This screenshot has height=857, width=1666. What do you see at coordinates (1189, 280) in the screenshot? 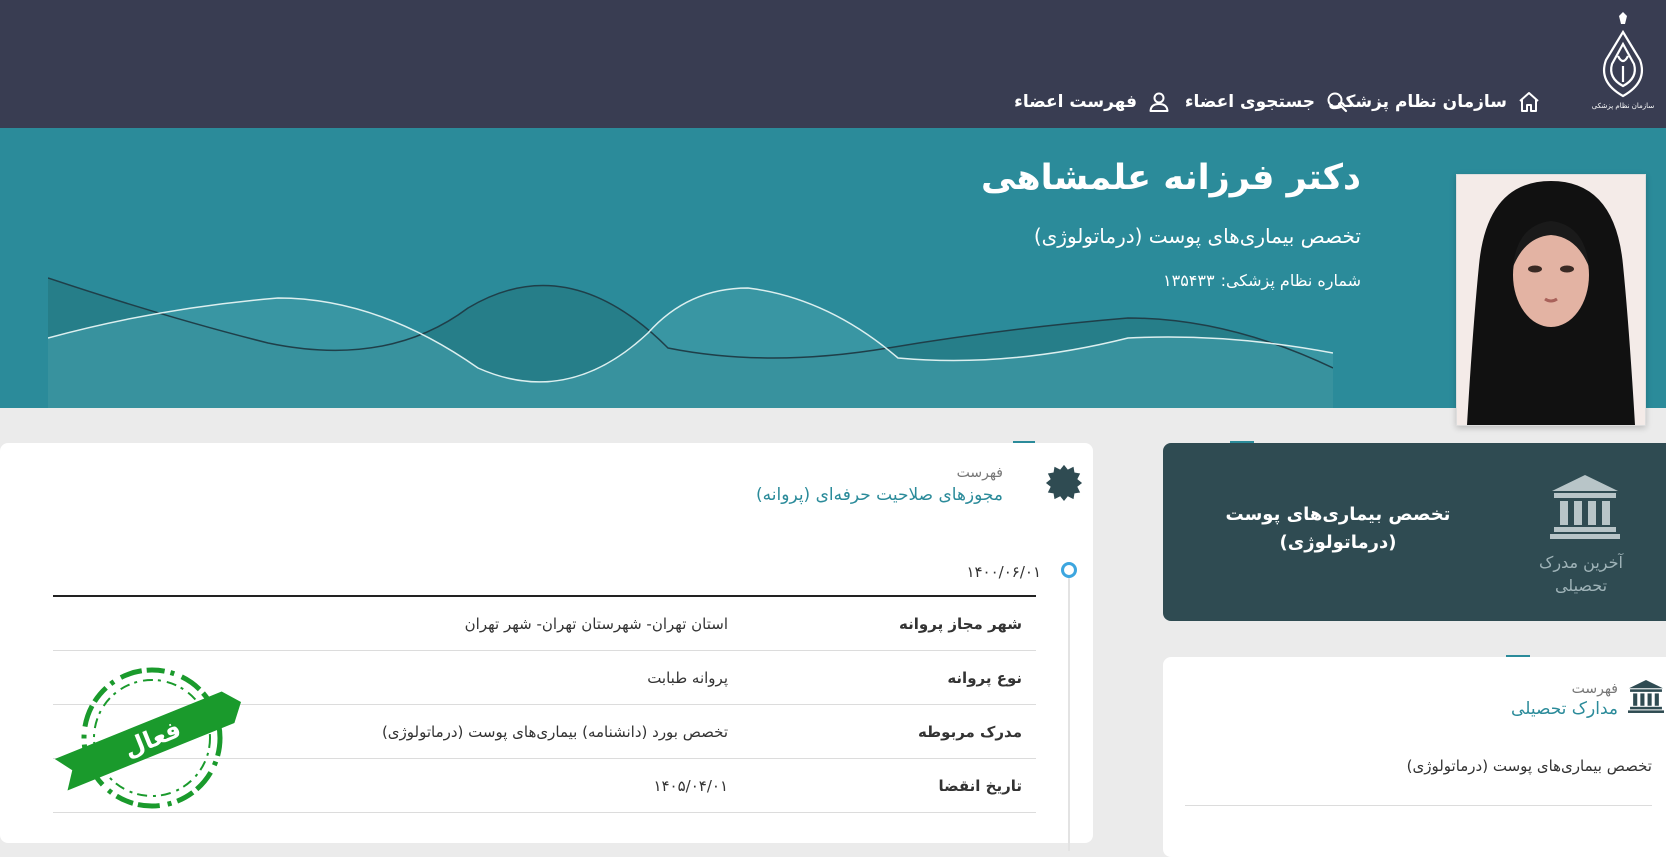
I see `medical-number-value: ۱۳۵۴۳۳` at bounding box center [1189, 280].